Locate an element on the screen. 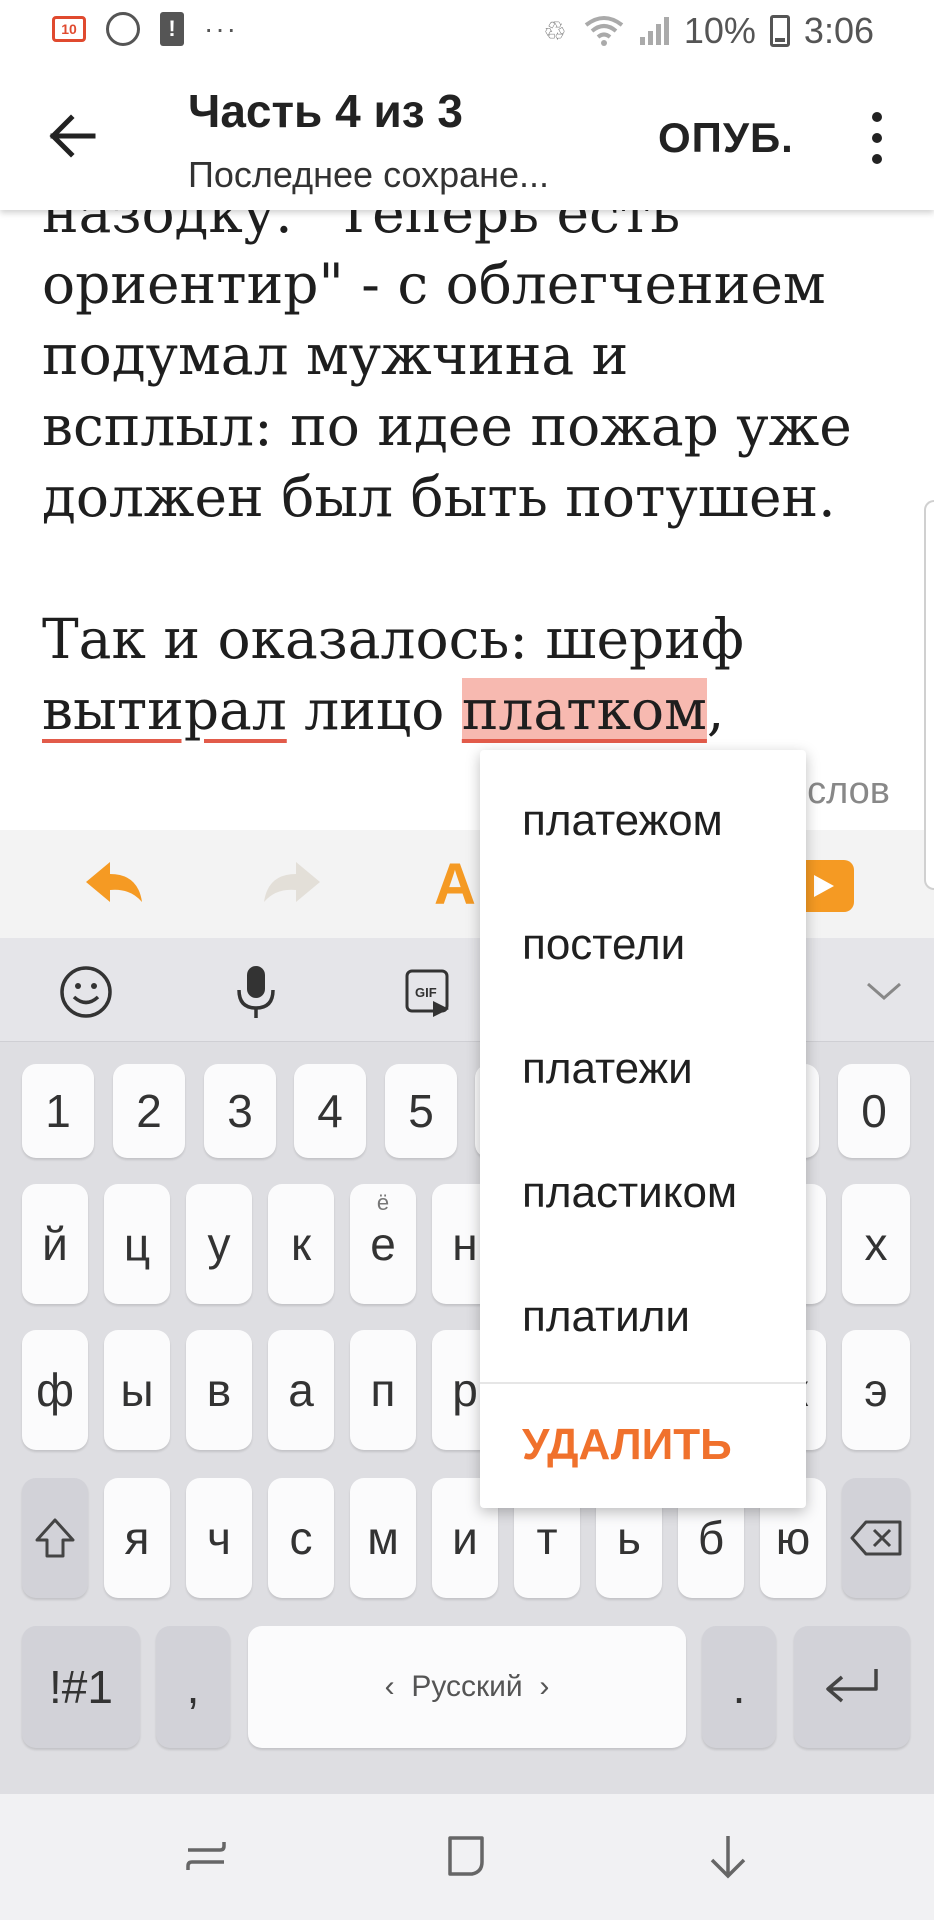  back-nav-button is located at coordinates (728, 1856).